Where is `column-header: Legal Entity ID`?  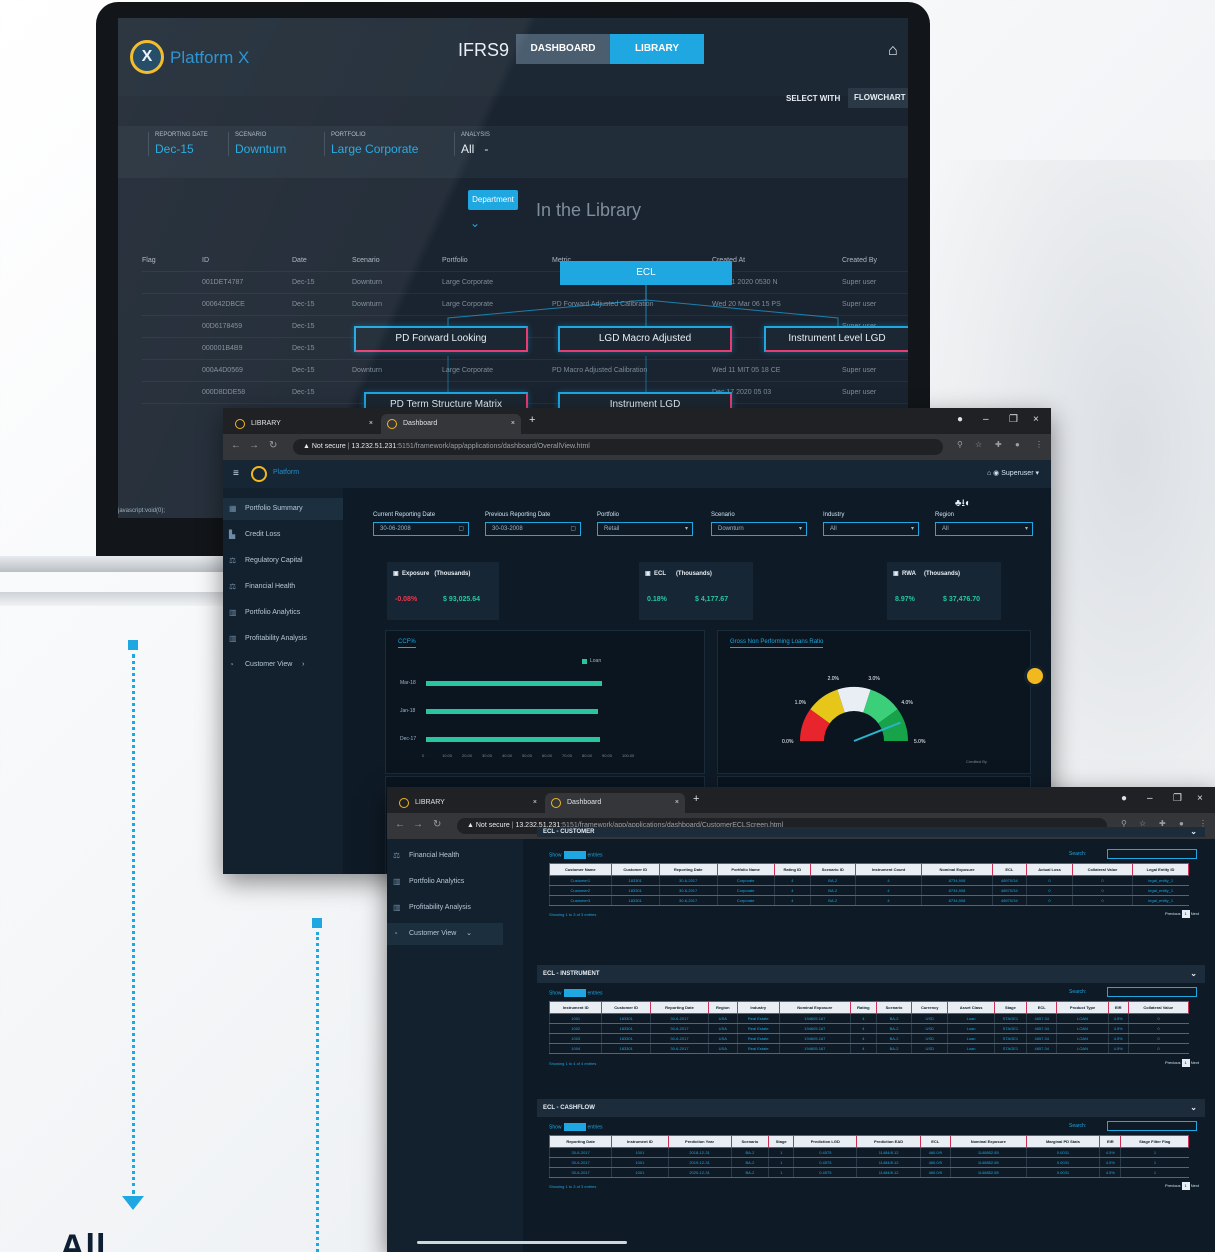
column-header: Legal Entity ID is located at coordinates (1160, 869).